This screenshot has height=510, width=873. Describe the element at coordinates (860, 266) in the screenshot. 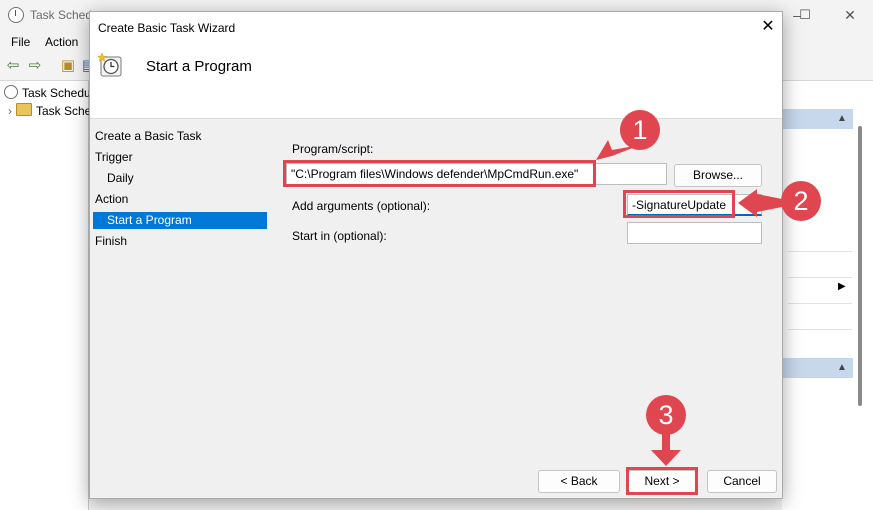

I see `scrollbar-thumb` at that location.